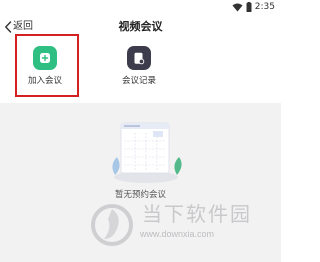 The height and width of the screenshot is (262, 320). I want to click on watermark-logo-icon, so click(112, 225).